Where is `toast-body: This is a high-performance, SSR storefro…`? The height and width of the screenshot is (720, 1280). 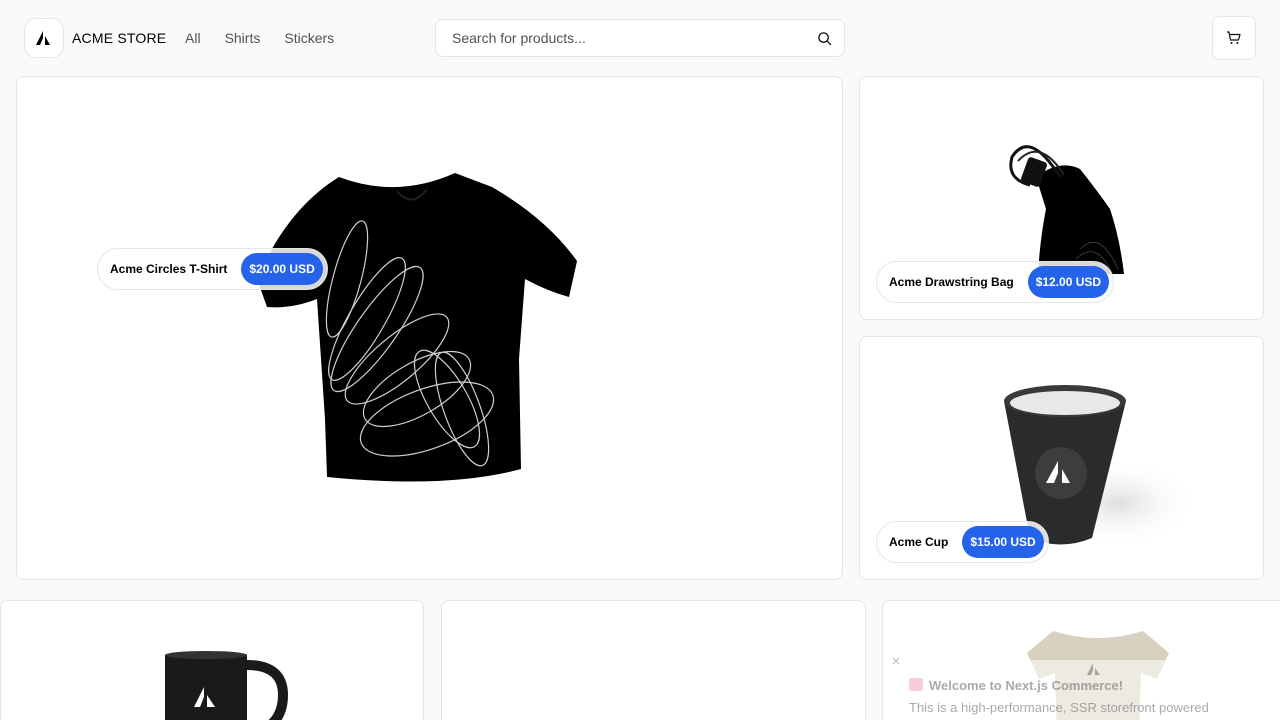
toast-body: This is a high-performance, SSR storefro… is located at coordinates (1059, 707).